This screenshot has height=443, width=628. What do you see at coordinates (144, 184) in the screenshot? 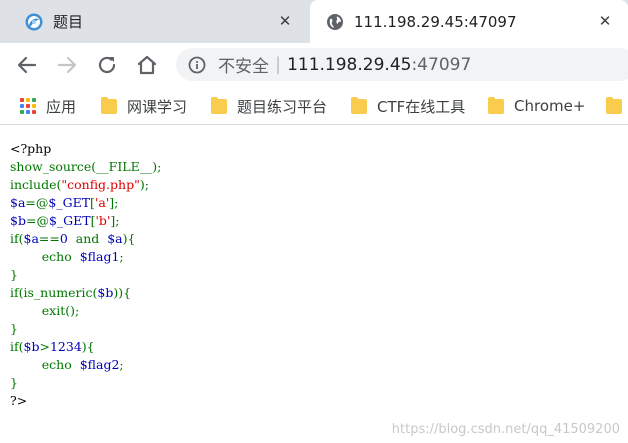
I see `code-token: );` at bounding box center [144, 184].